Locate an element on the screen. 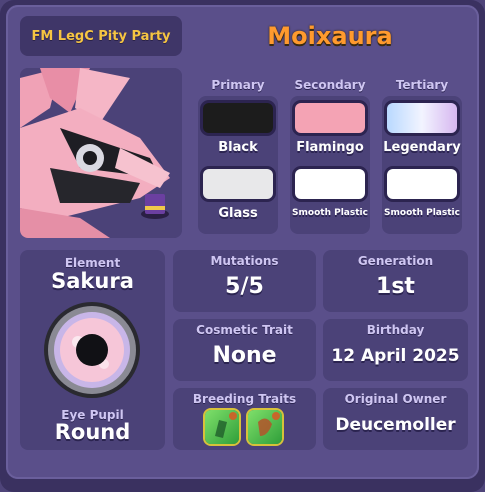  generation-label: Generation is located at coordinates (395, 261).